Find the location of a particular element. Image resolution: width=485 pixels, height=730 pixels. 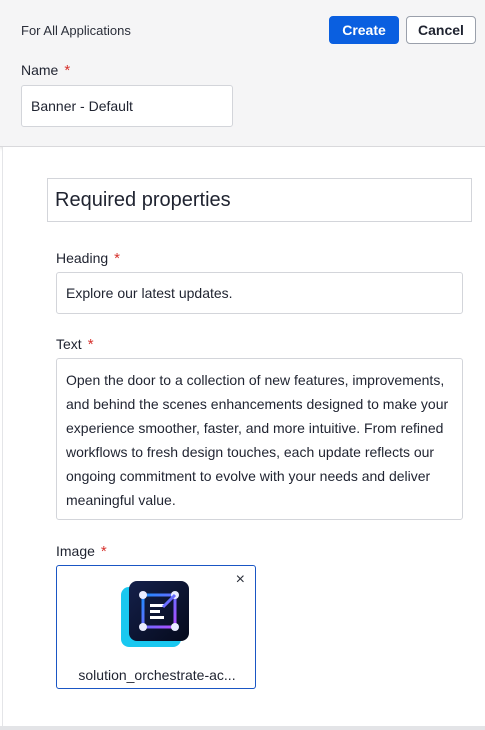

image-label-text: Image is located at coordinates (75, 551).